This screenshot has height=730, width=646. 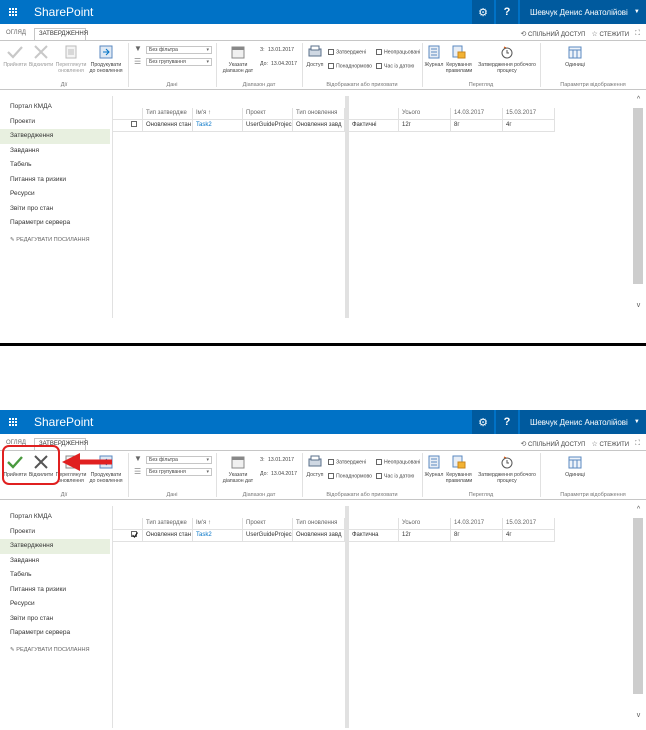 What do you see at coordinates (17, 34) in the screenshot?
I see `tab-overview: ОГЛЯД` at bounding box center [17, 34].